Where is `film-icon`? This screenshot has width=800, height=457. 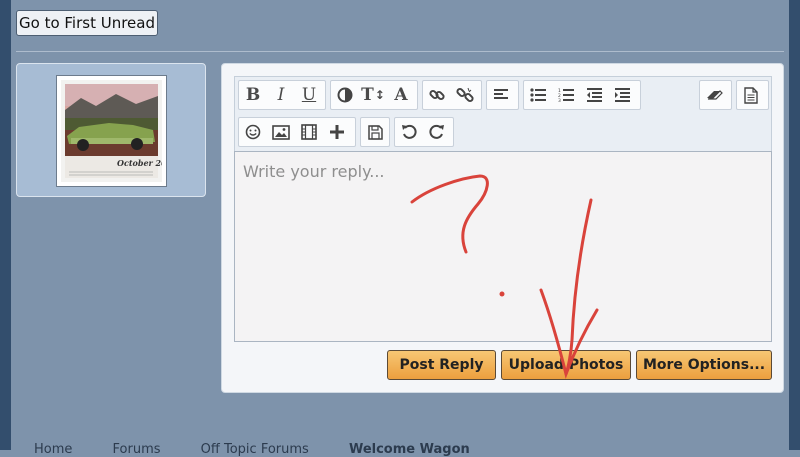
film-icon is located at coordinates (309, 132).